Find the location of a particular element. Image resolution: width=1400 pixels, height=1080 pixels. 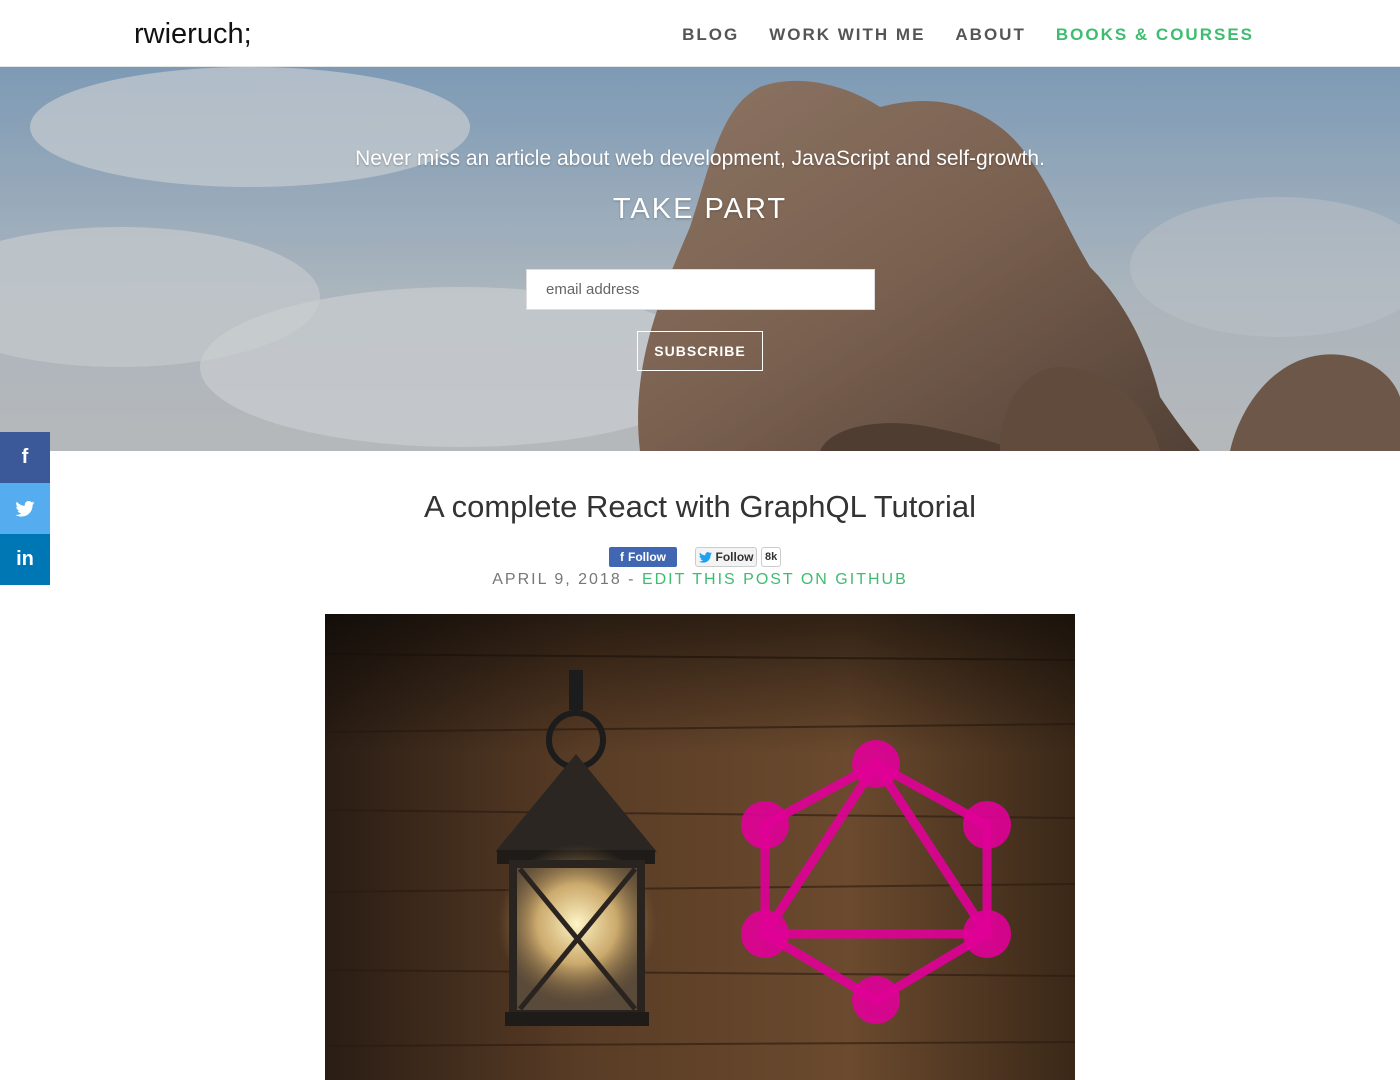

twitter-follower-count: 8k is located at coordinates (771, 557).